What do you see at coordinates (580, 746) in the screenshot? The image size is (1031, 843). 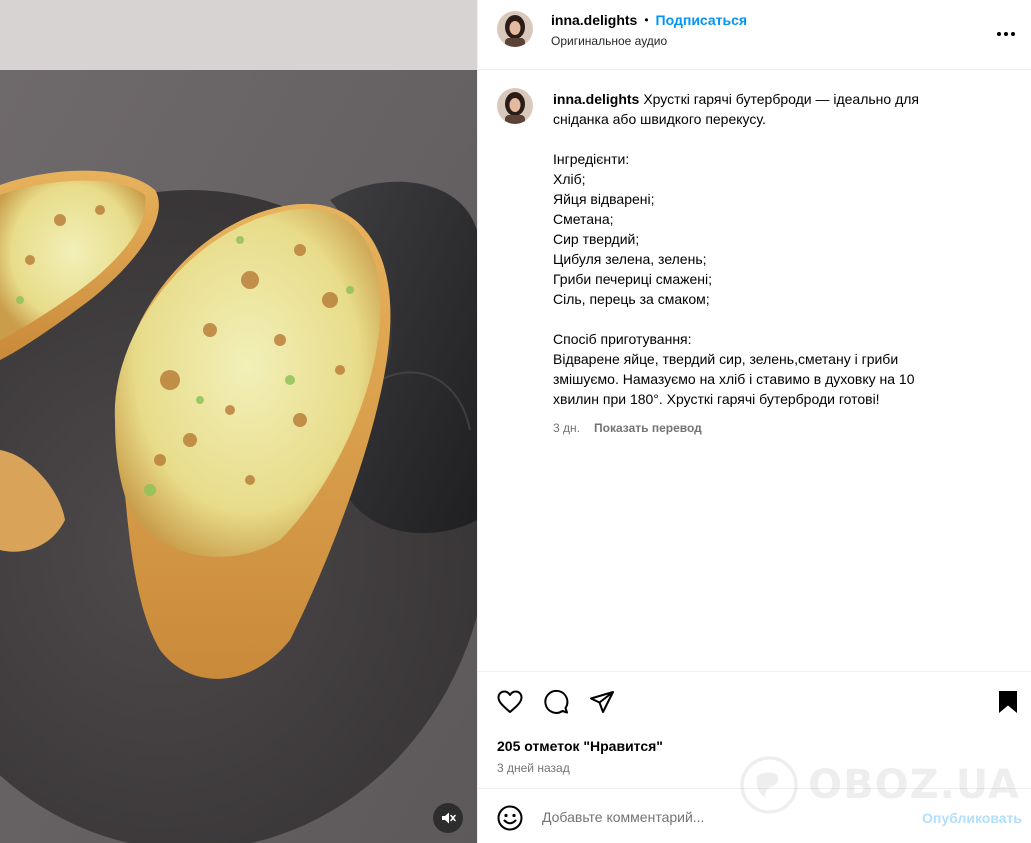 I see `likes-count: 205 отметок "Нравится"` at bounding box center [580, 746].